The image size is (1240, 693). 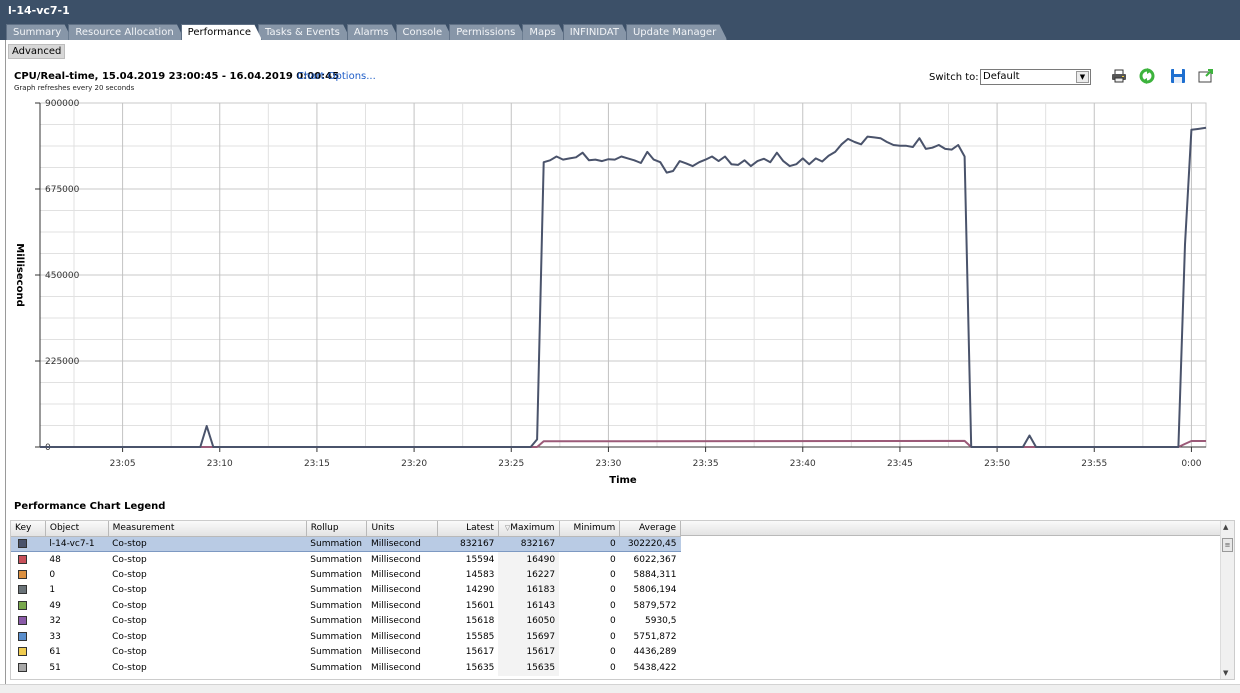 I want to click on legend-cell-average: 5884,311, so click(x=655, y=574).